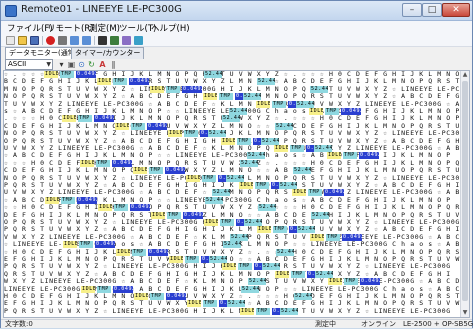 This screenshot has width=473, height=329. Describe the element at coordinates (71, 64) in the screenshot. I see `bookmark-icon: ▣` at that location.